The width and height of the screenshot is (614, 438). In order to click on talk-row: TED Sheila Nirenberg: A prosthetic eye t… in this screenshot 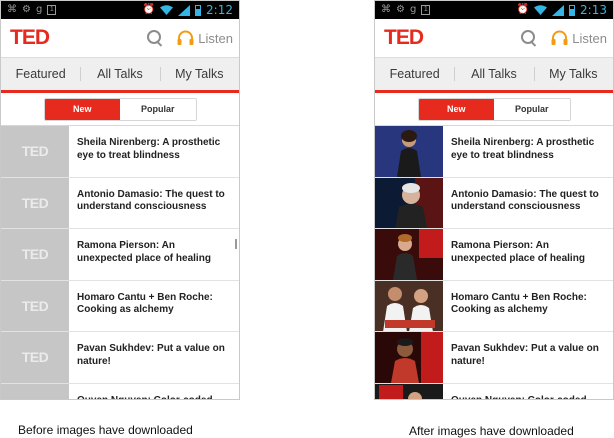, I will do `click(120, 152)`.